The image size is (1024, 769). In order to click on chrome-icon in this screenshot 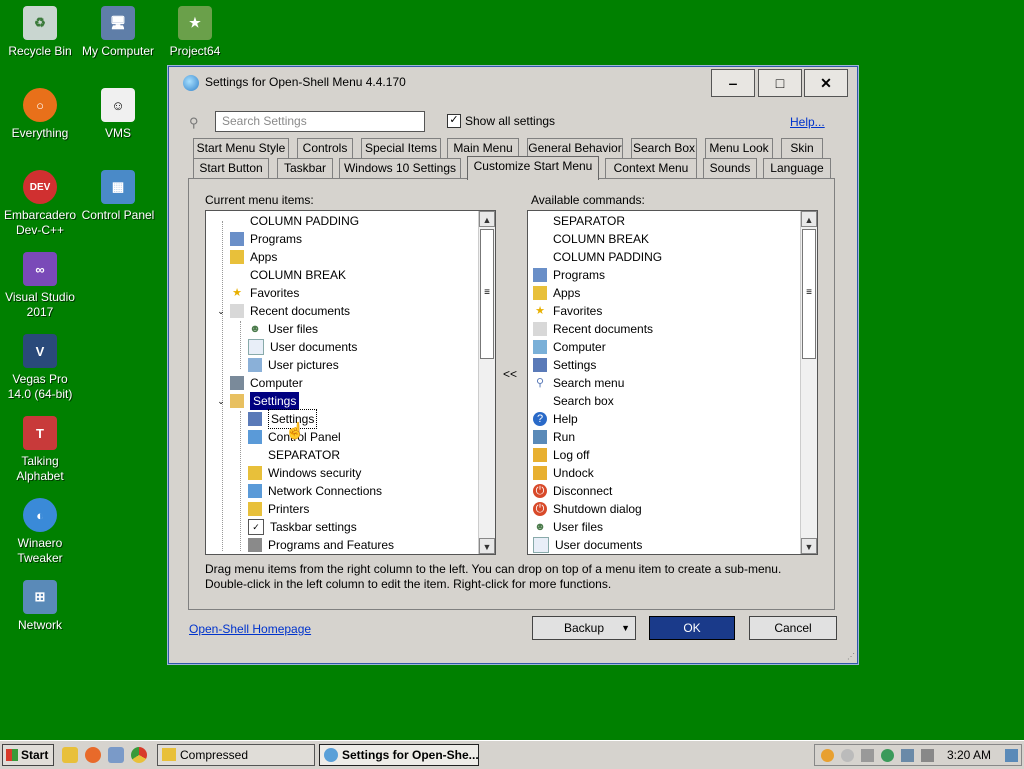, I will do `click(139, 755)`.